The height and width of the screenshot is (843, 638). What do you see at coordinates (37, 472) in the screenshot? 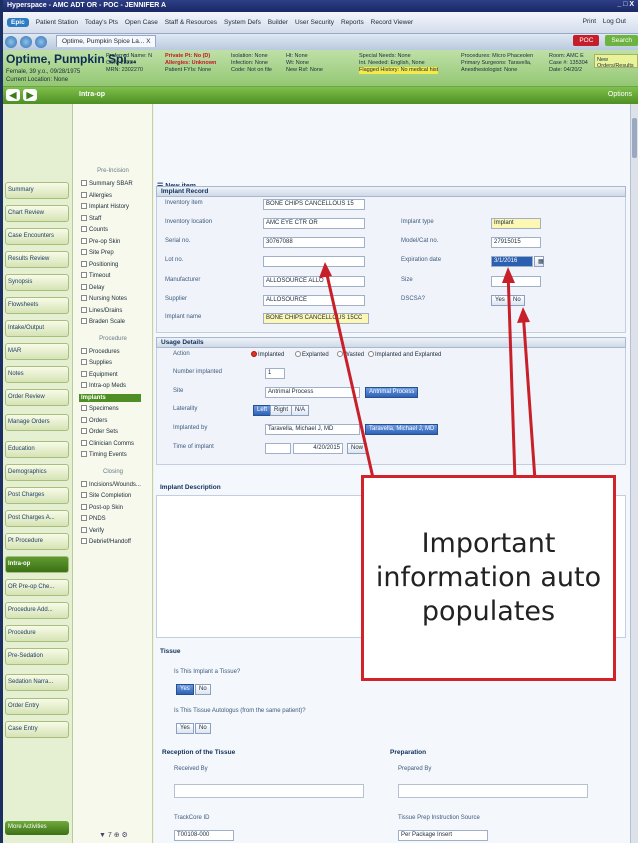
I see `nav-demographics: Demographics` at bounding box center [37, 472].